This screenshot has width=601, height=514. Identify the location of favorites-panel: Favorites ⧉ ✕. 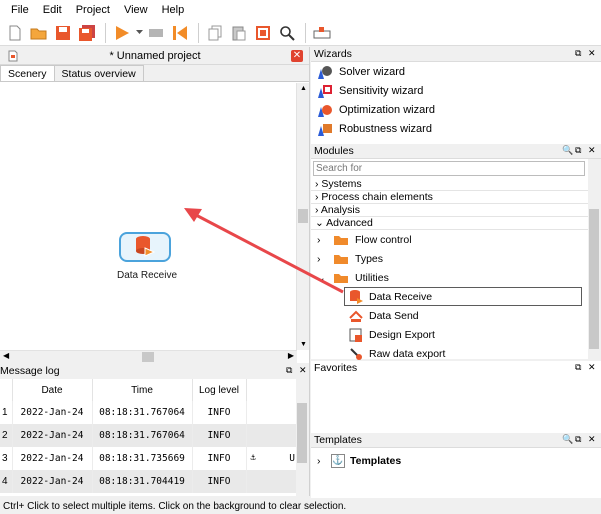
(456, 397).